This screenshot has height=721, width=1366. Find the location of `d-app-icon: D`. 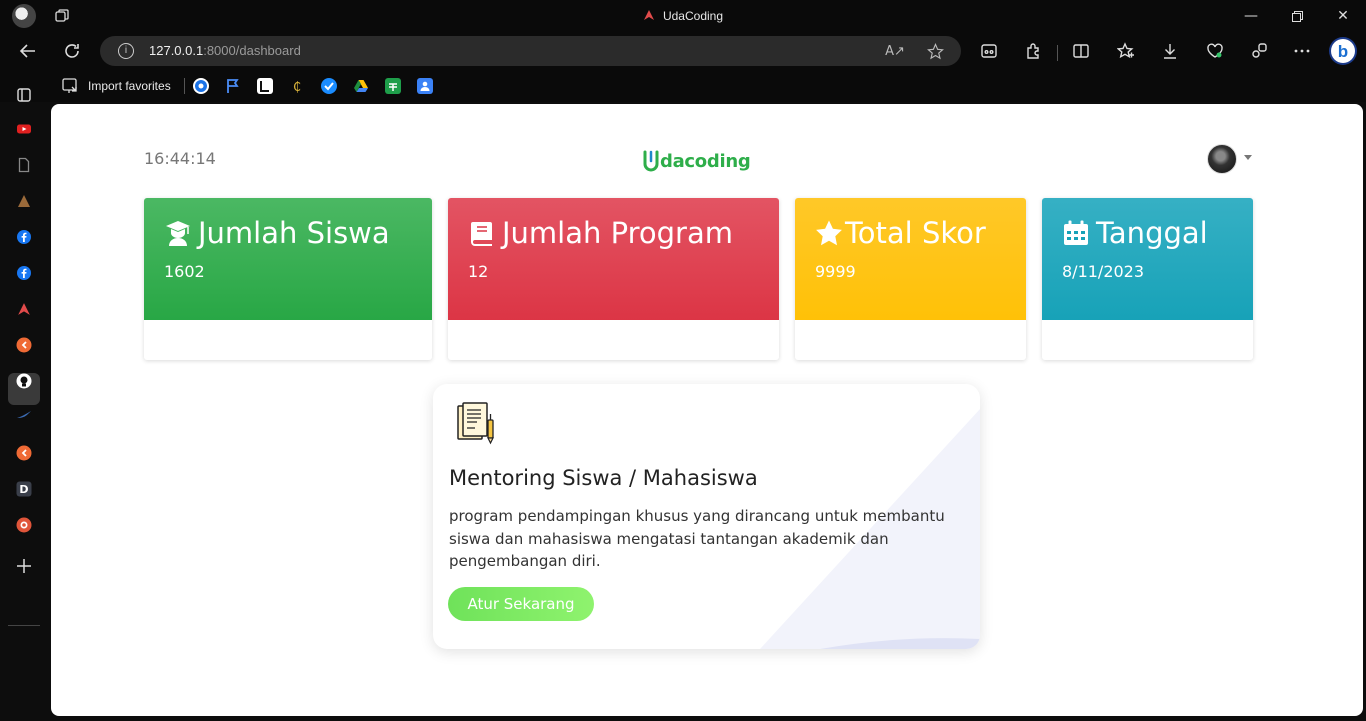

d-app-icon: D is located at coordinates (24, 489).